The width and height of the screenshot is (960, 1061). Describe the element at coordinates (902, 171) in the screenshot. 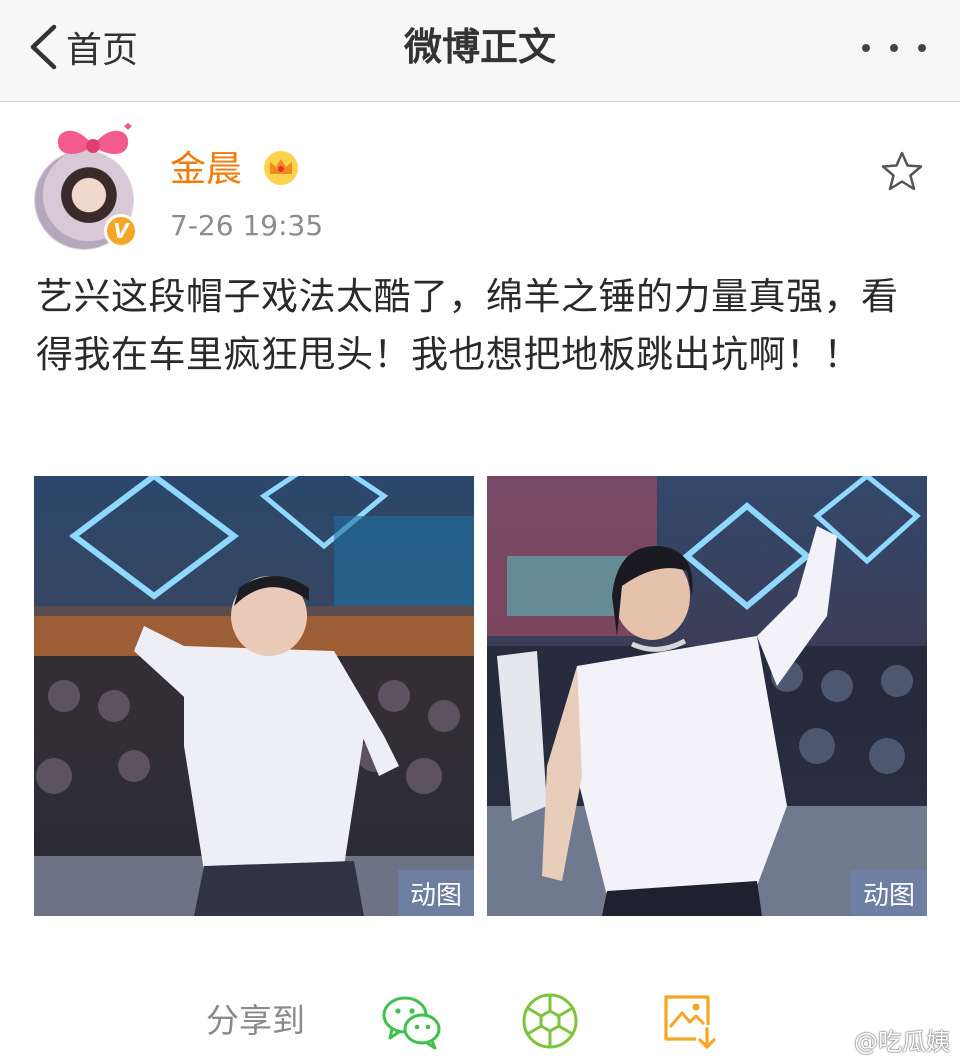

I see `star-icon` at that location.